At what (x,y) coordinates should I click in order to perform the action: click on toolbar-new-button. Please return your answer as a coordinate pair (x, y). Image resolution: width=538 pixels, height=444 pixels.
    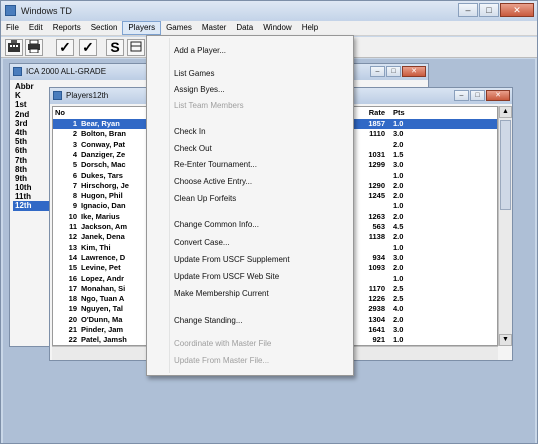
    Looking at the image, I should click on (14, 47).